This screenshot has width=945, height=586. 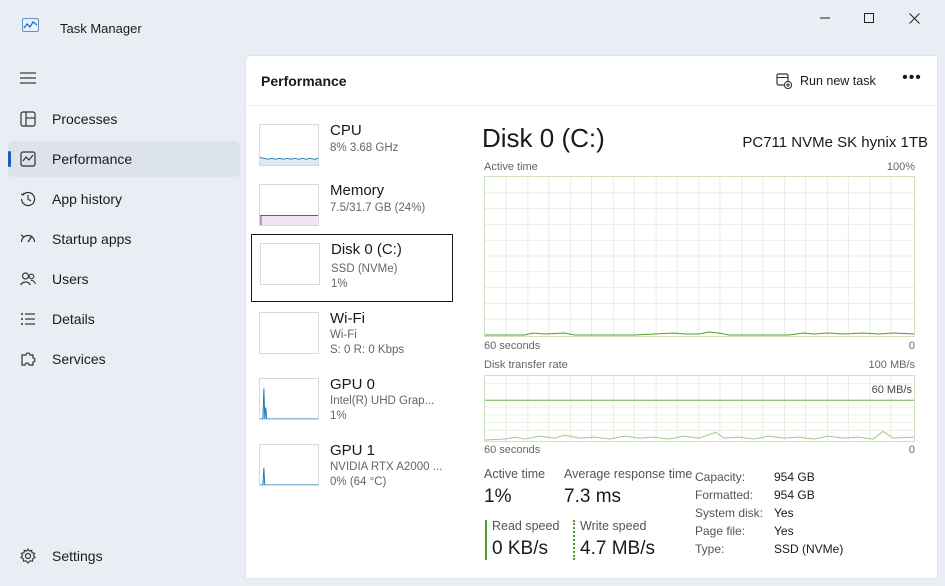 What do you see at coordinates (617, 548) in the screenshot?
I see `write-speed-value: 4.7 MB/s` at bounding box center [617, 548].